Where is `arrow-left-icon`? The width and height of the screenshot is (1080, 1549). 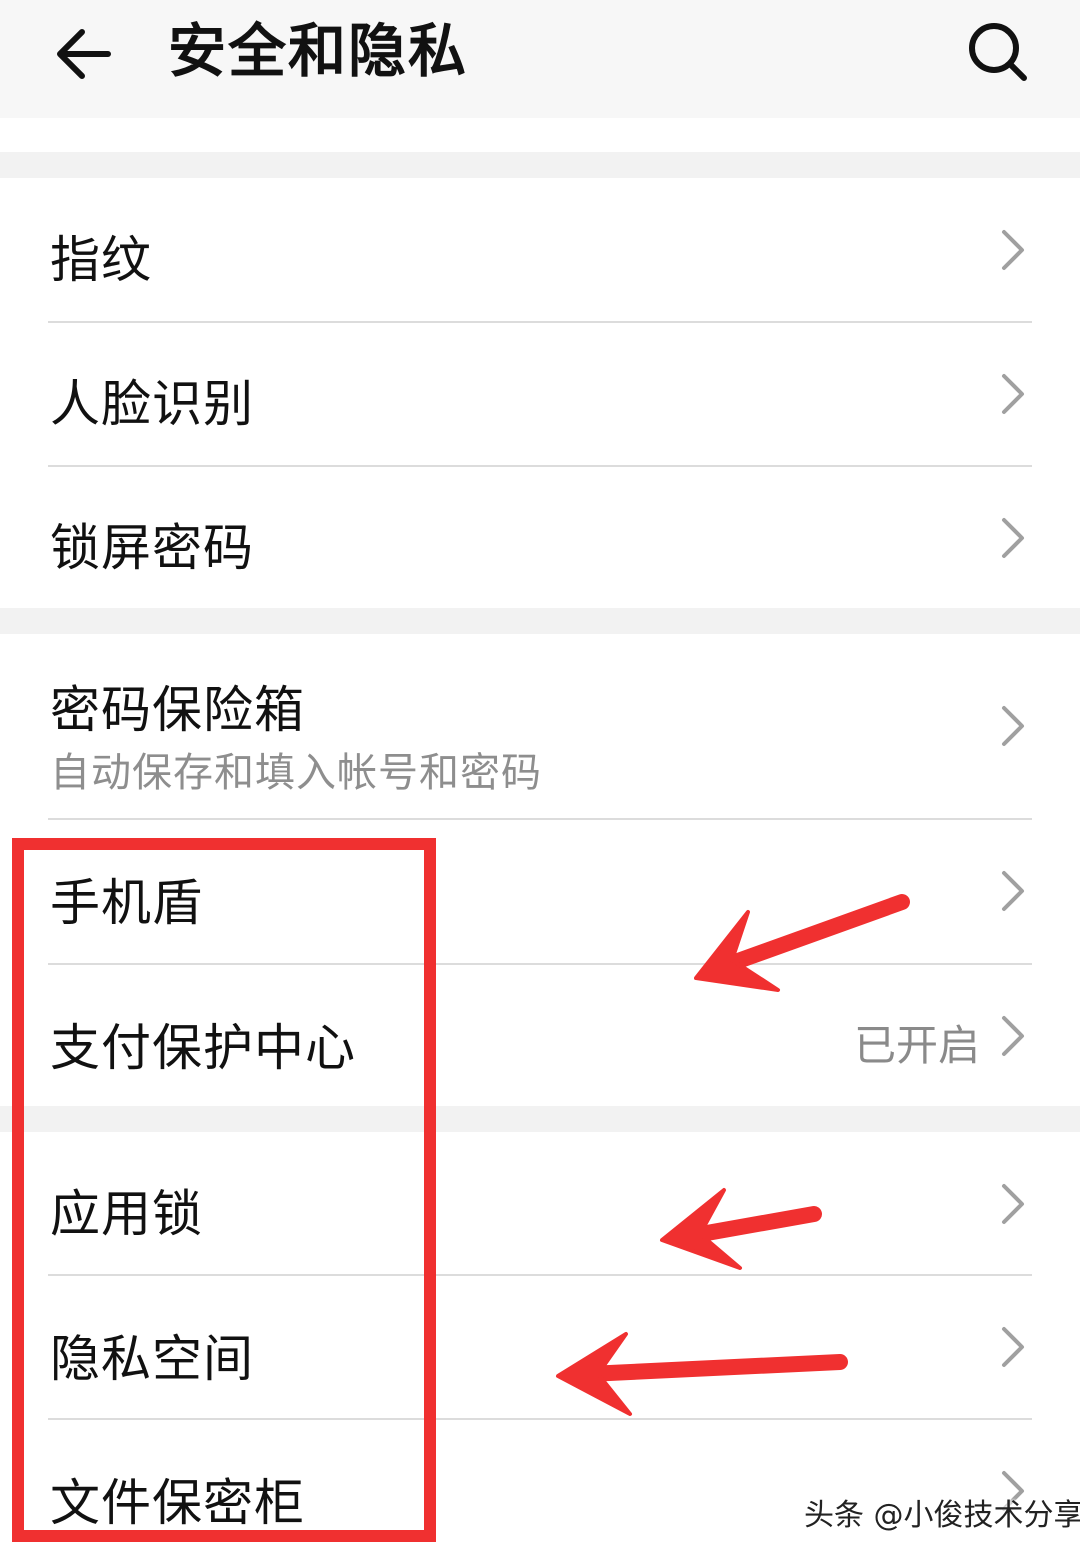
arrow-left-icon is located at coordinates (84, 54).